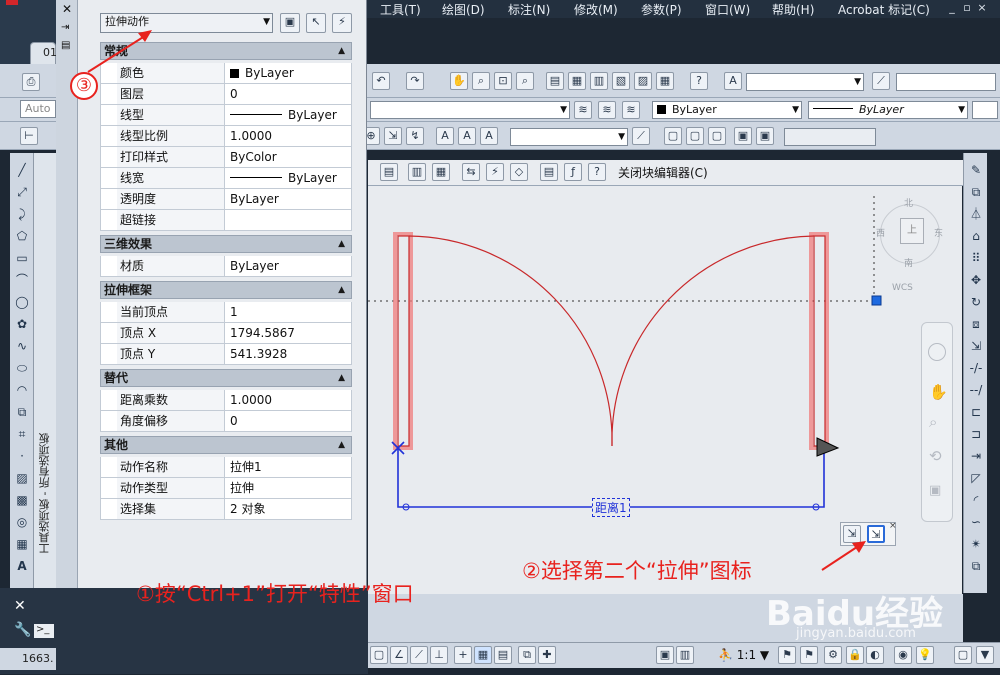  Describe the element at coordinates (226, 467) in the screenshot. I see `prop-row: 动作名称 拉伸1` at that location.